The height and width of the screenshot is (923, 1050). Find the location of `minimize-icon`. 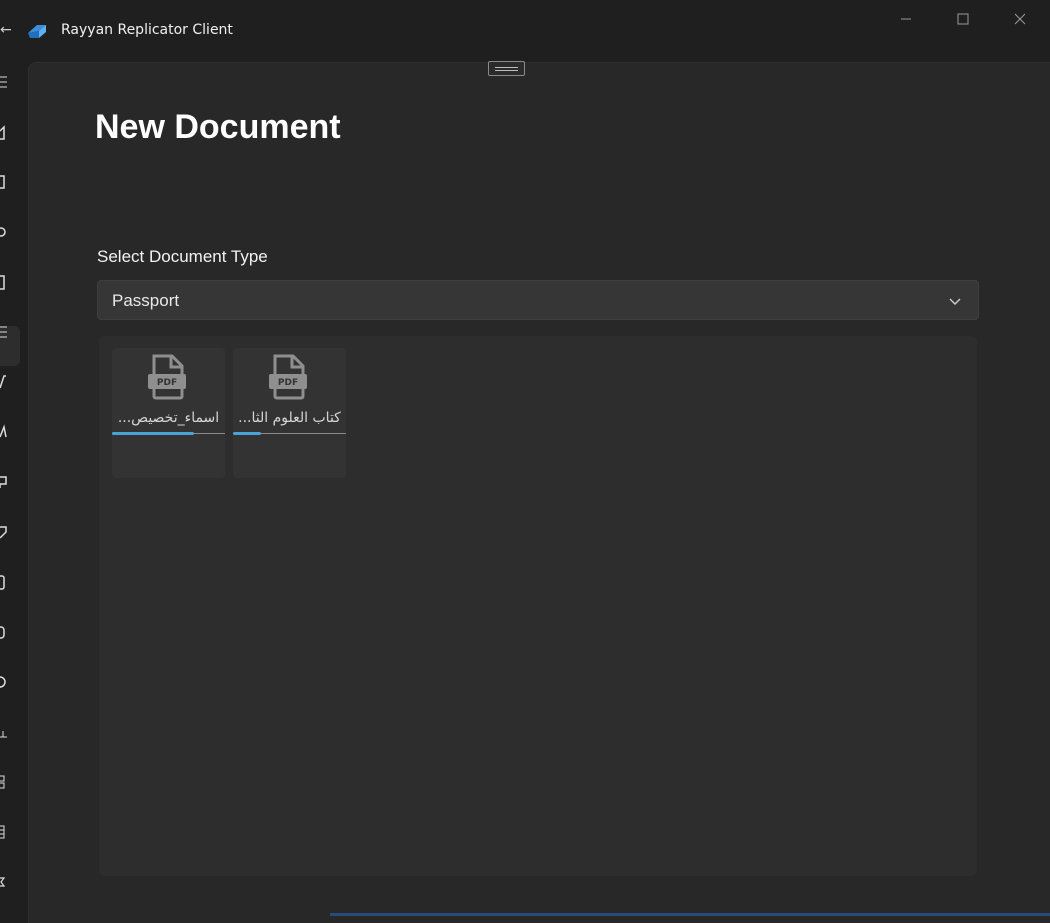

minimize-icon is located at coordinates (906, 19).